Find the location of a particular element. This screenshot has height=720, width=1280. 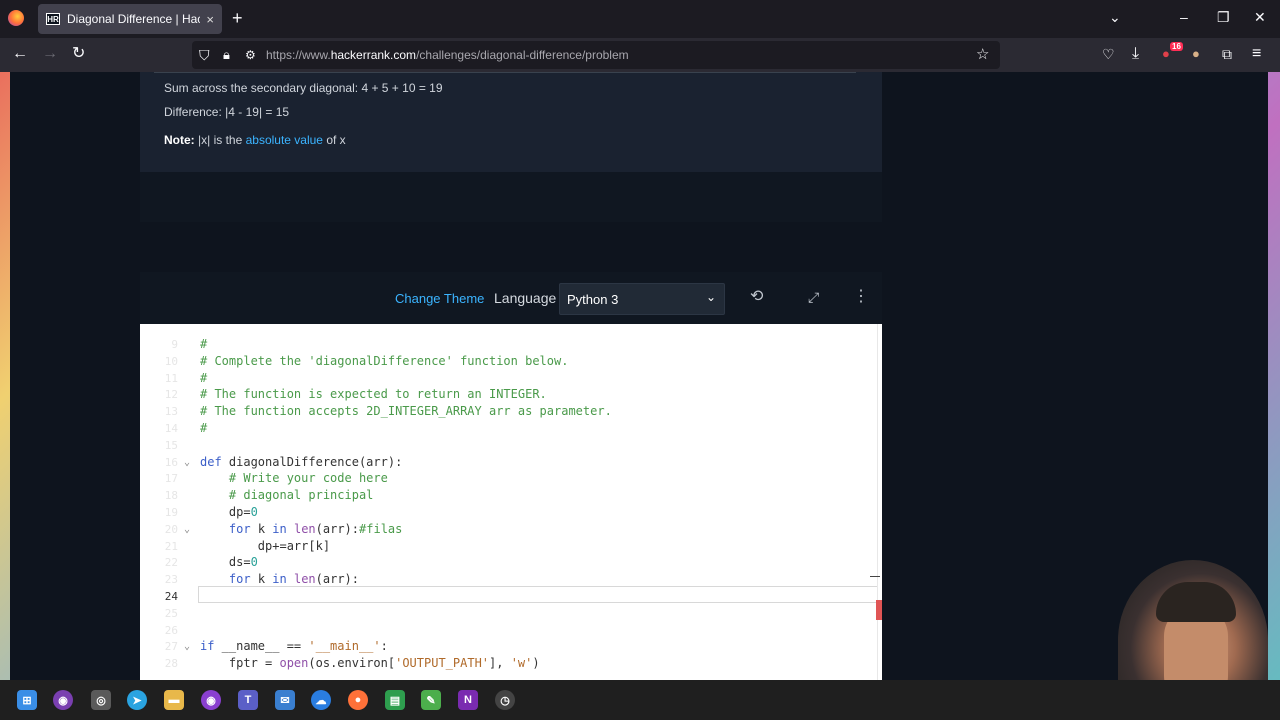

editor-right-border is located at coordinates (877, 502).